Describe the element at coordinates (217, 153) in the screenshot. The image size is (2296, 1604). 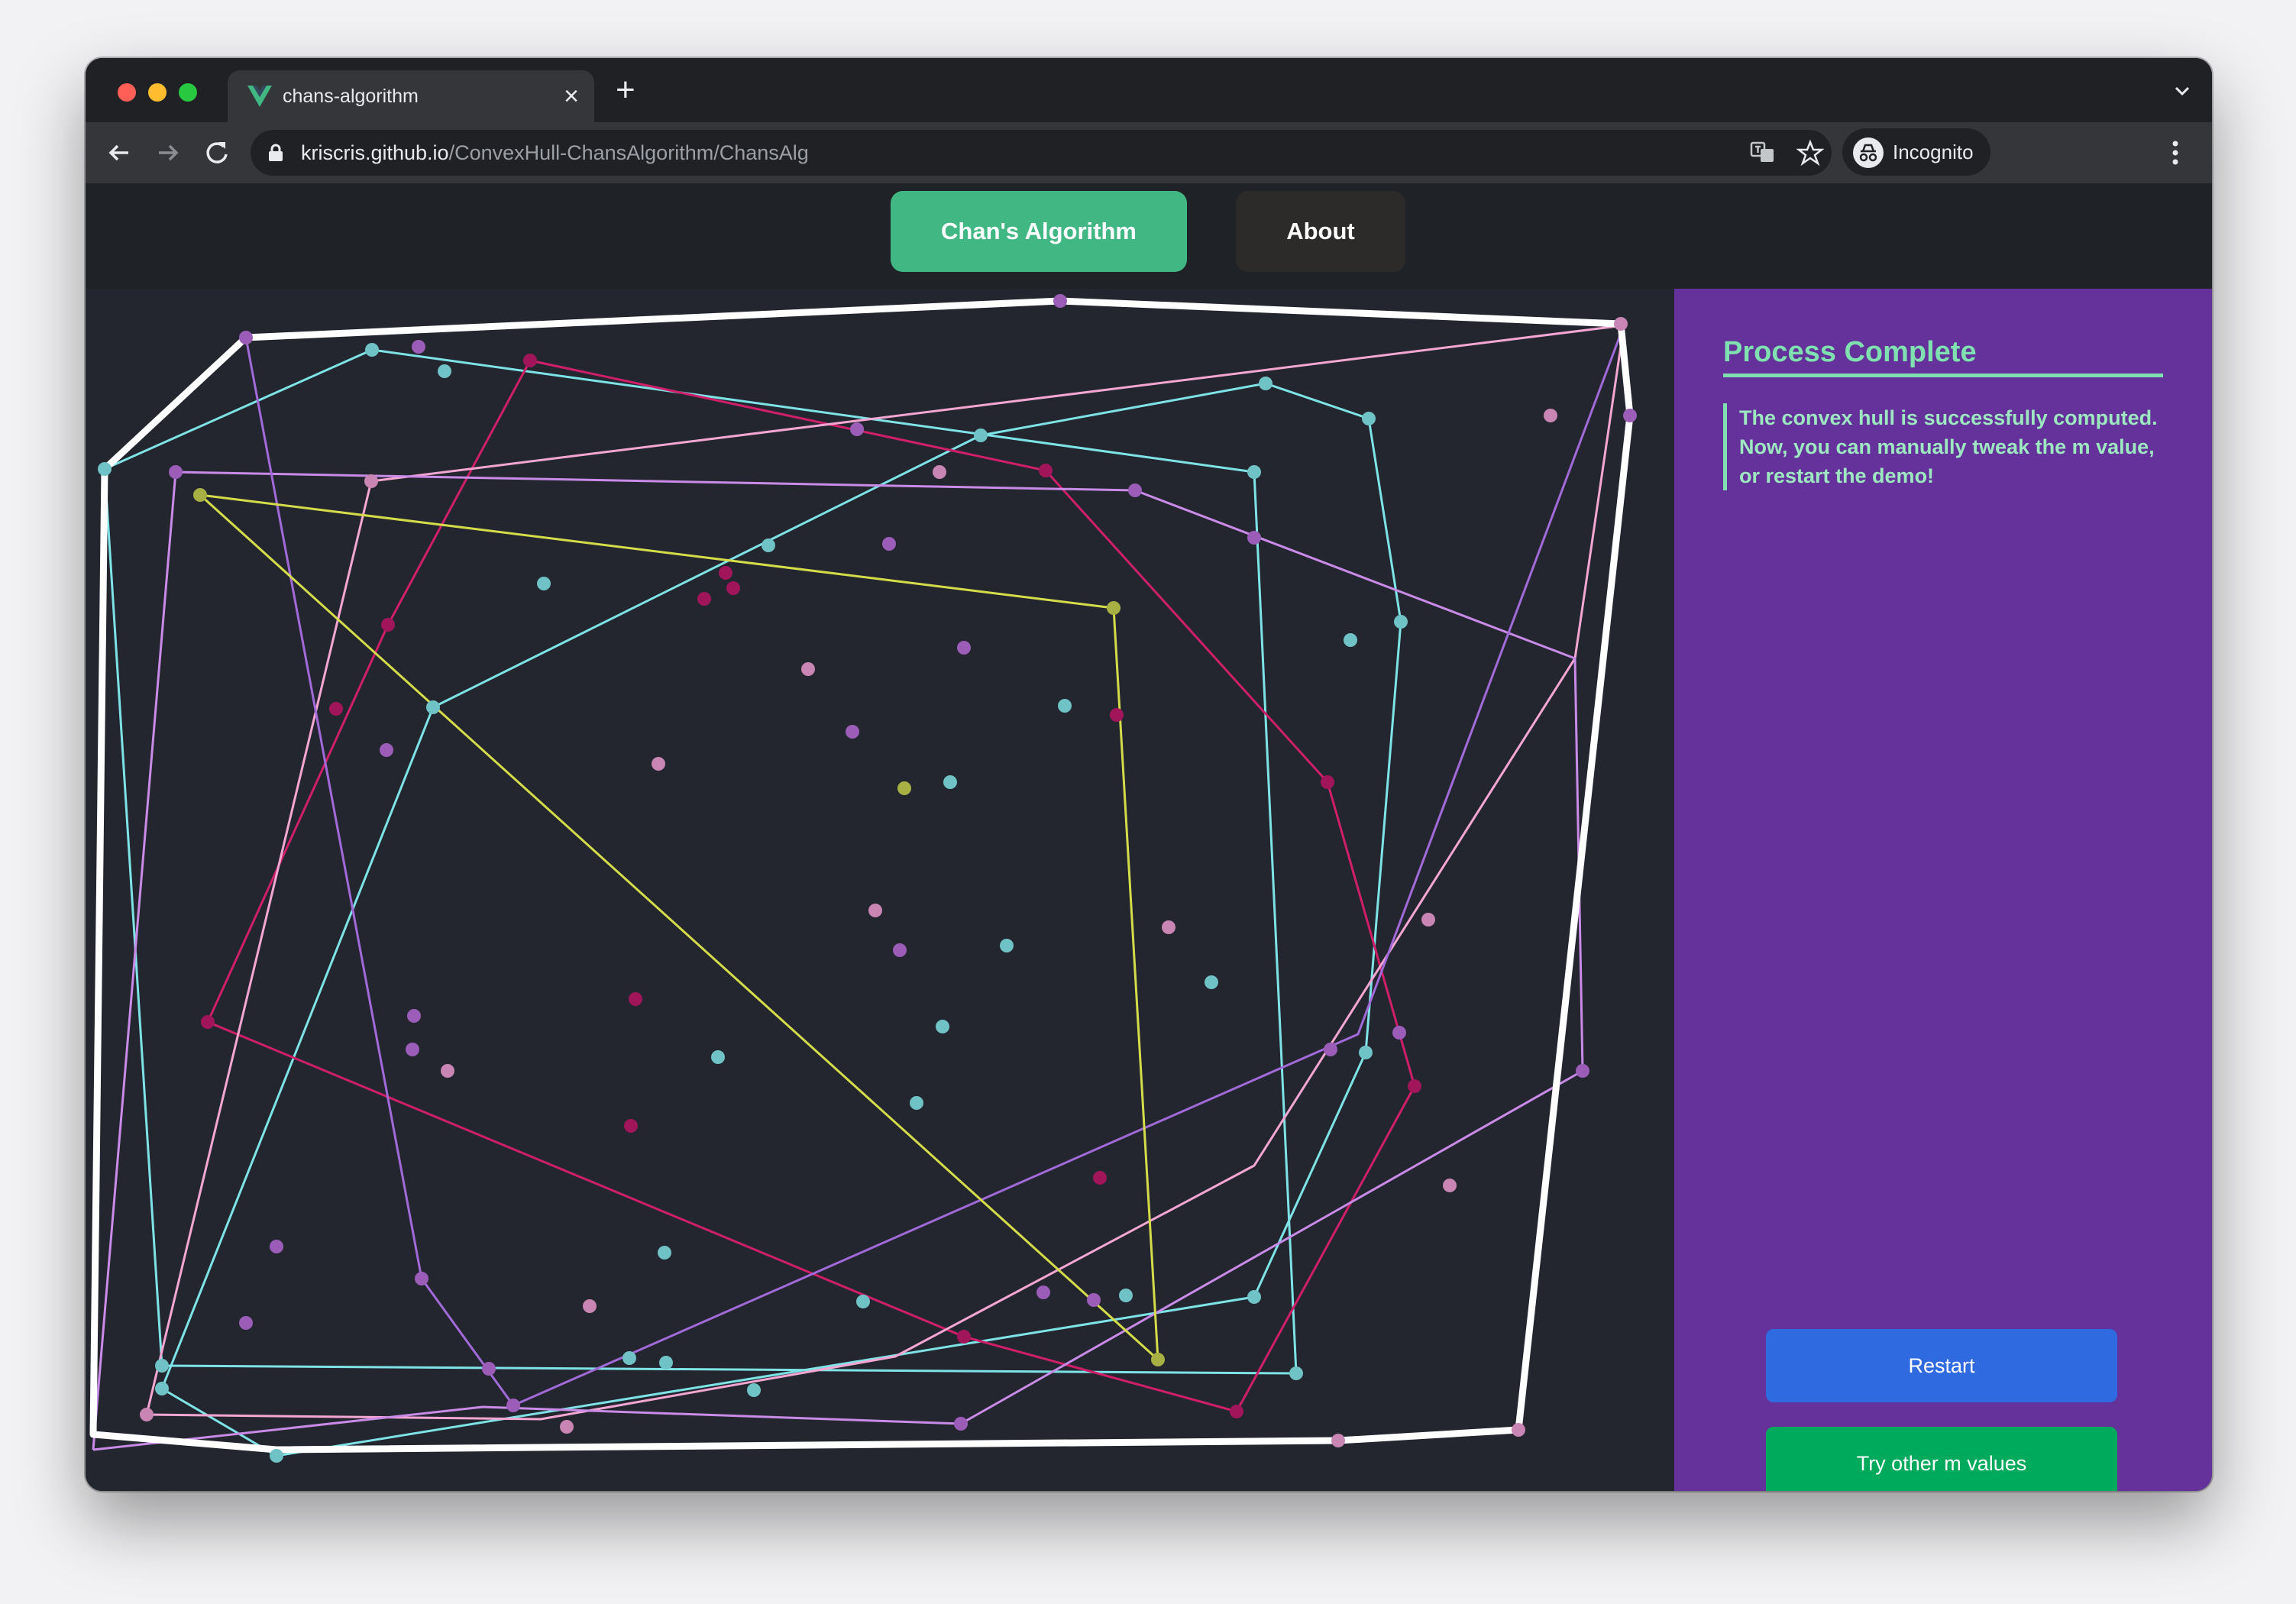
I see `reload-icon` at that location.